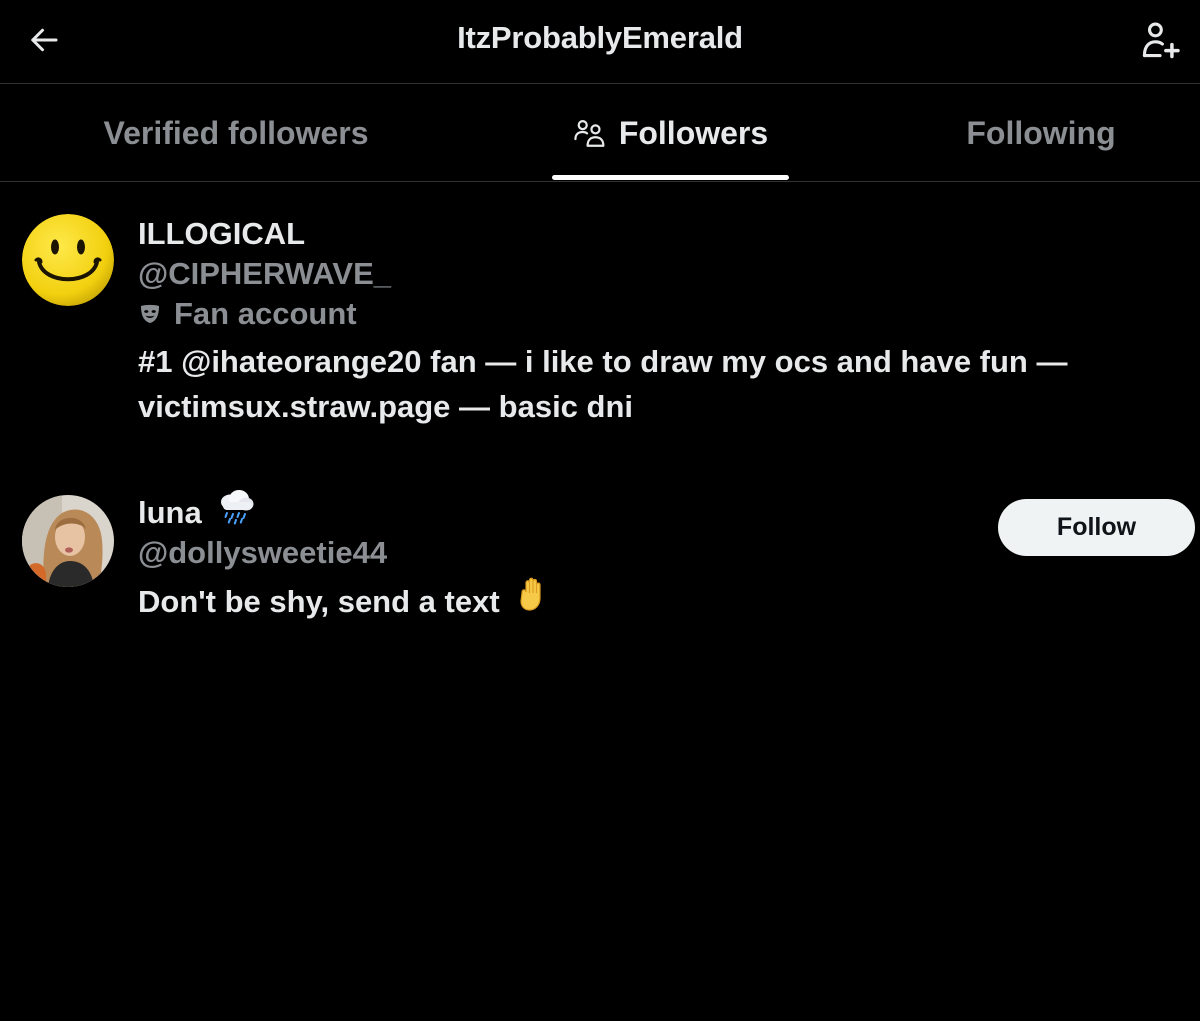  I want to click on person-add-icon, so click(1160, 40).